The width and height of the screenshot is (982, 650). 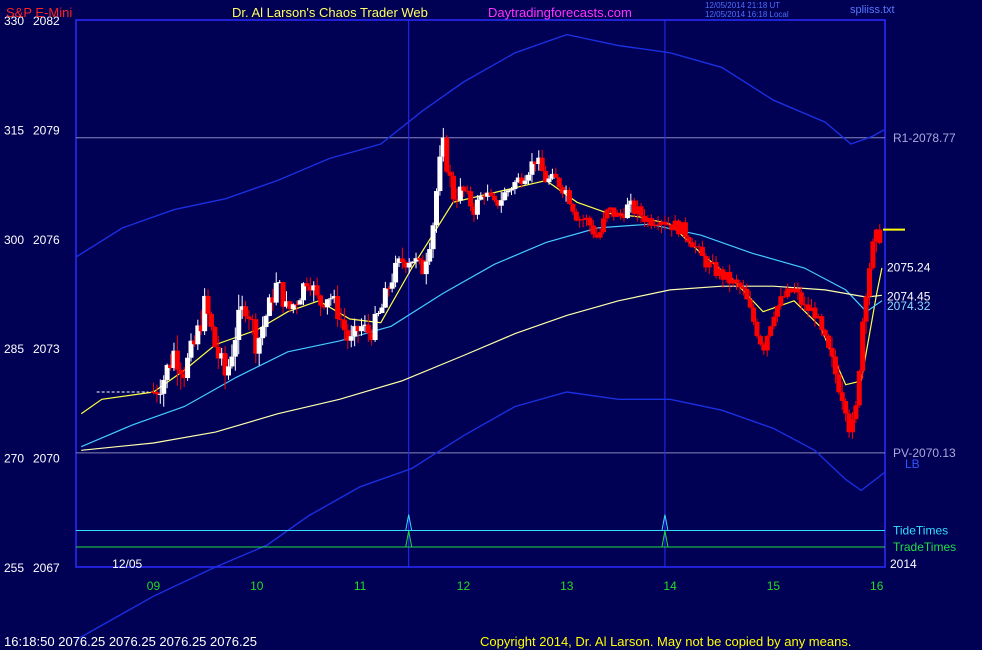 What do you see at coordinates (567, 586) in the screenshot?
I see `x-tick-13: 13` at bounding box center [567, 586].